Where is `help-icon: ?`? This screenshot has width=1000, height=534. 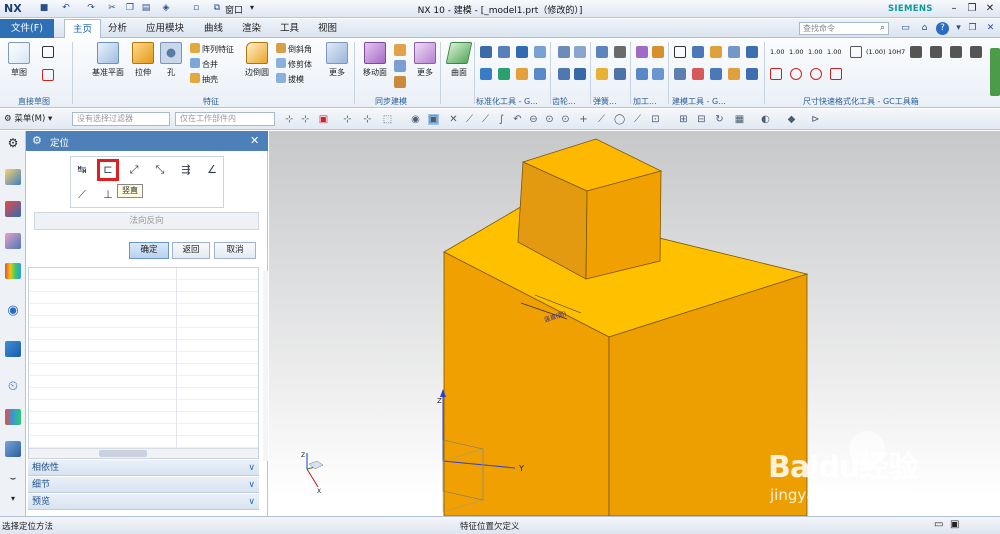 help-icon: ? is located at coordinates (942, 28).